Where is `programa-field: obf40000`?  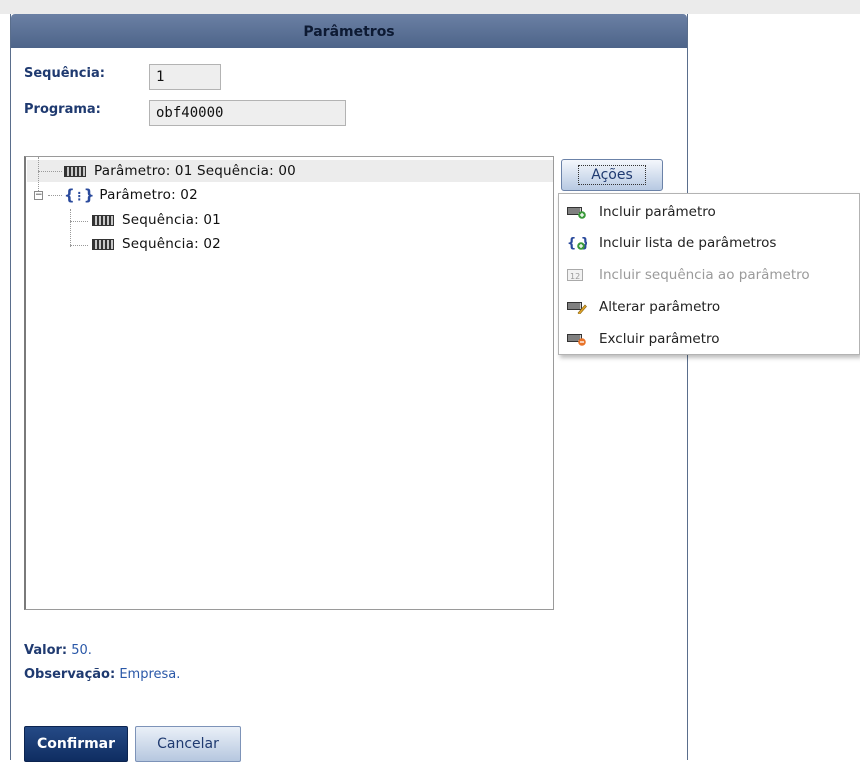 programa-field: obf40000 is located at coordinates (247, 113).